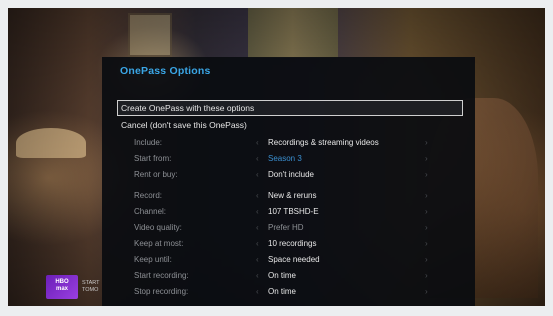  Describe the element at coordinates (290, 108) in the screenshot. I see `create-onepass-button: Create OnePass with these options` at that location.